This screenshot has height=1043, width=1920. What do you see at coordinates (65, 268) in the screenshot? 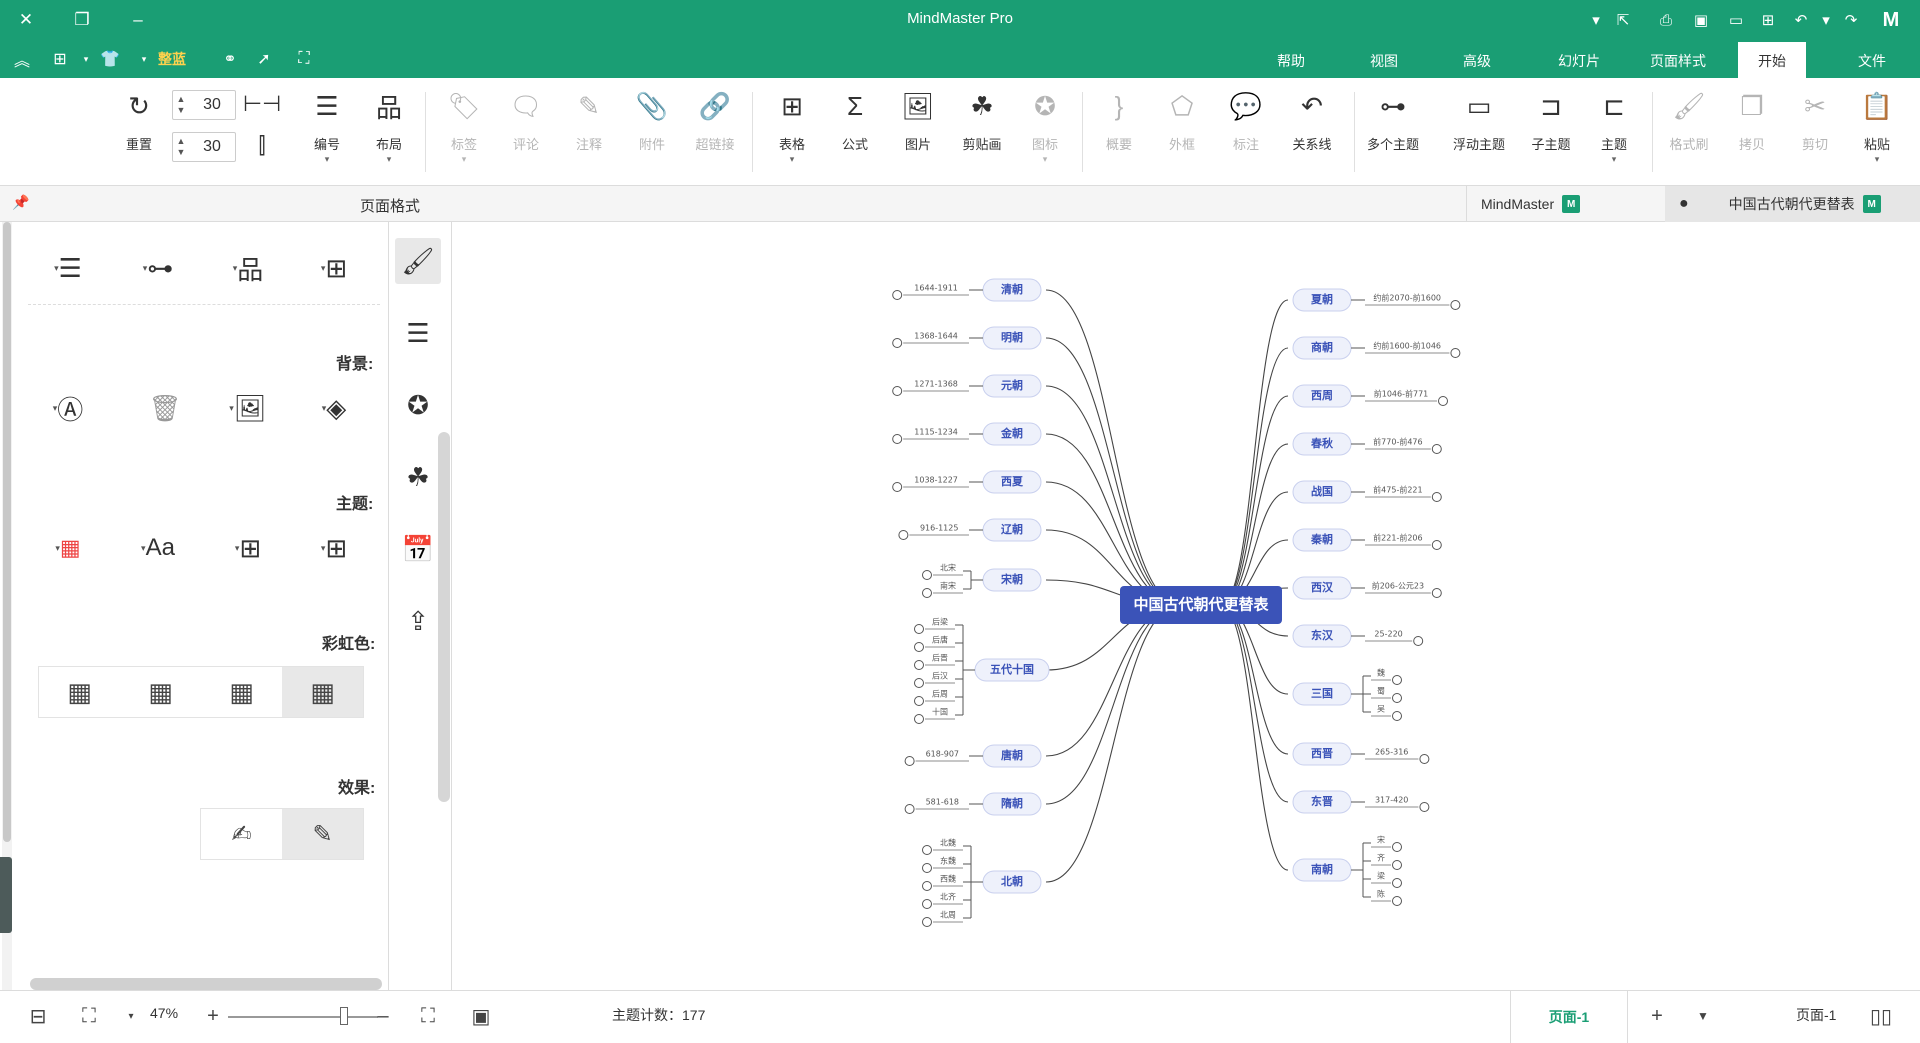
I see `numbering-style-dropdown: ▾ ☰` at bounding box center [65, 268].